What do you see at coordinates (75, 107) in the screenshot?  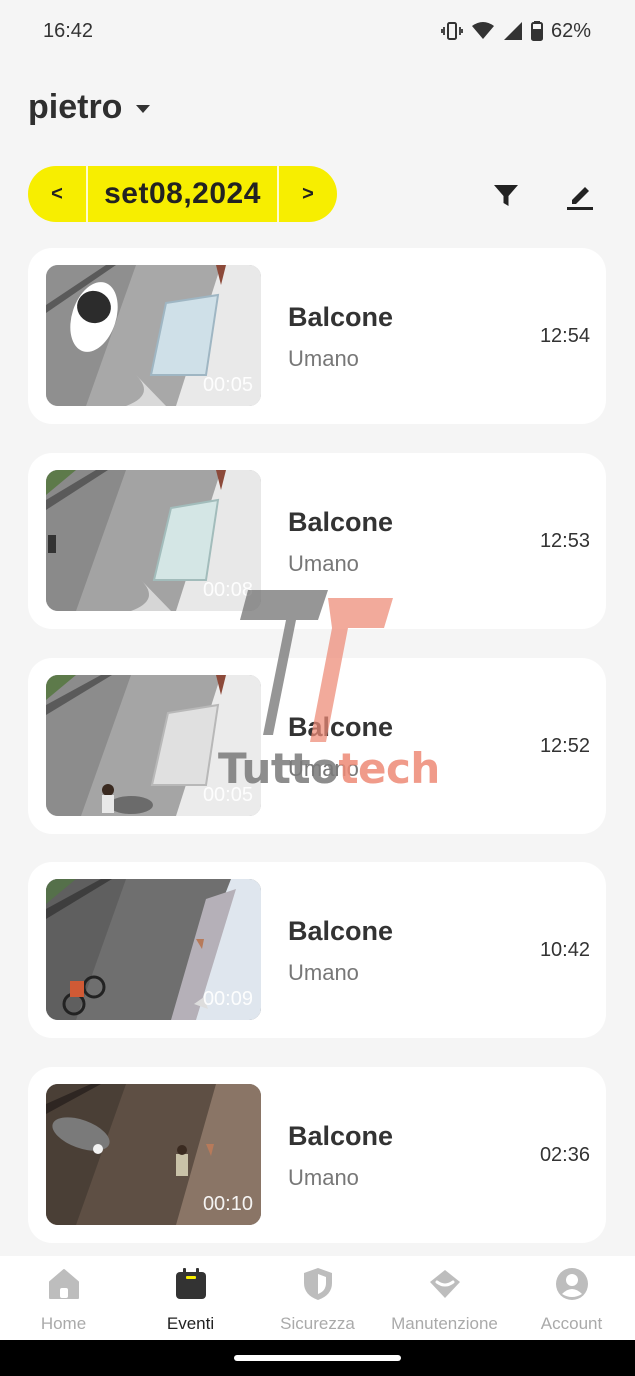 I see `account-name: pietro` at bounding box center [75, 107].